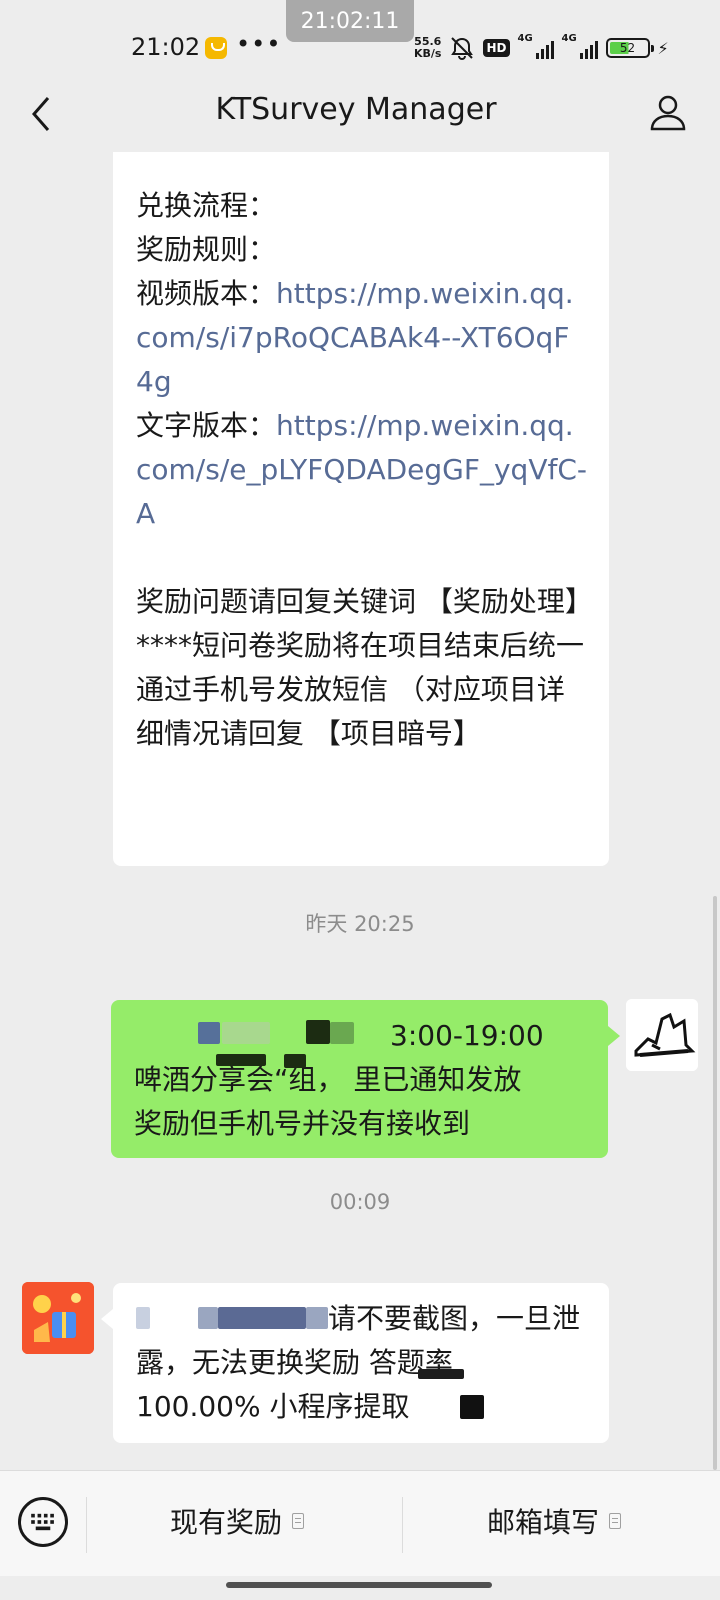  I want to click on message-bubble-received: 请不要截图，一旦泄 露，无法更换奖励 答题率 100.00% 小程序提取, so click(355, 1363).